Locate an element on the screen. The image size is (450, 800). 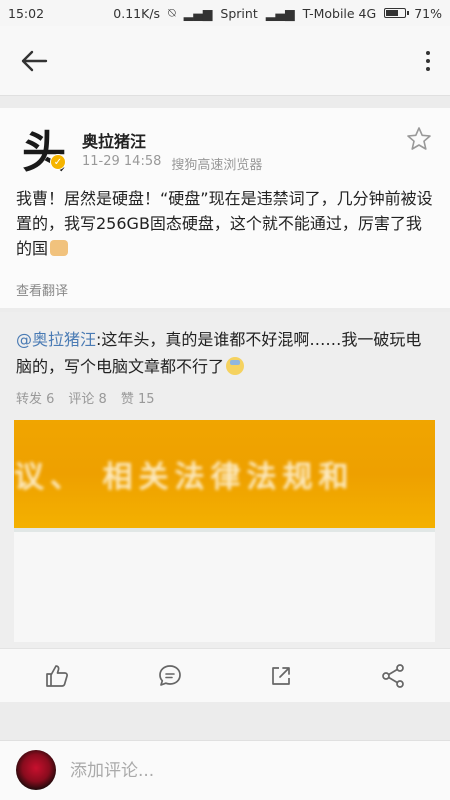
arrow-out-box-icon is located at coordinates (281, 676).